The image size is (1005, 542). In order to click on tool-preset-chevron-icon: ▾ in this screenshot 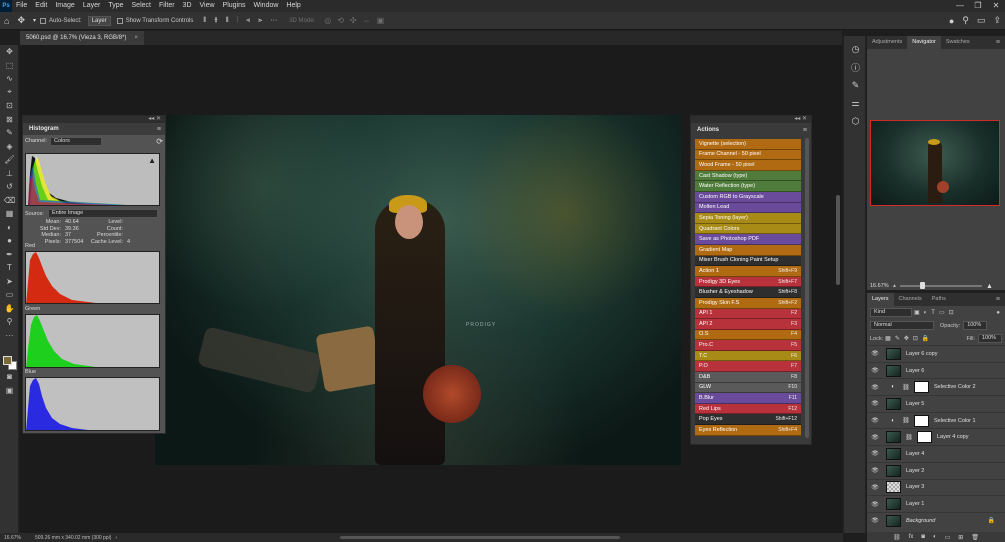, I will do `click(34, 20)`.